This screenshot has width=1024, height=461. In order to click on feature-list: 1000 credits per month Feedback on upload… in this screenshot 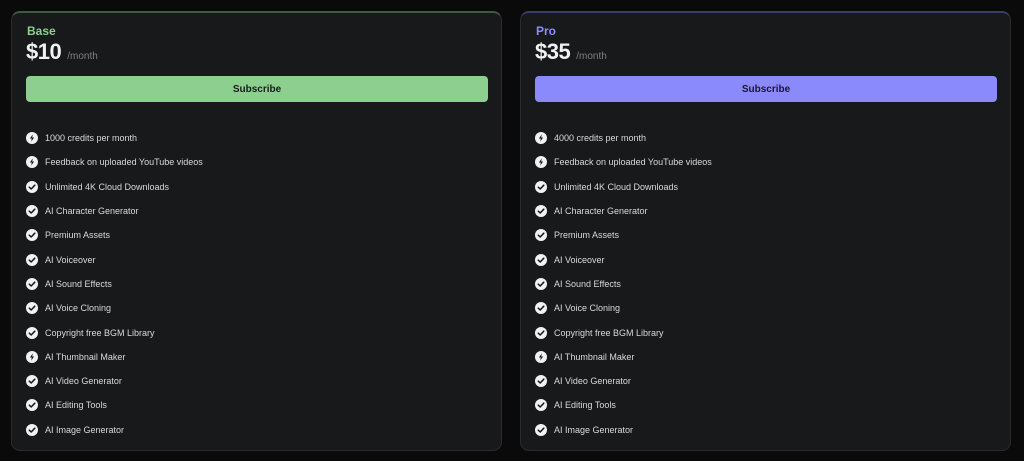, I will do `click(114, 284)`.